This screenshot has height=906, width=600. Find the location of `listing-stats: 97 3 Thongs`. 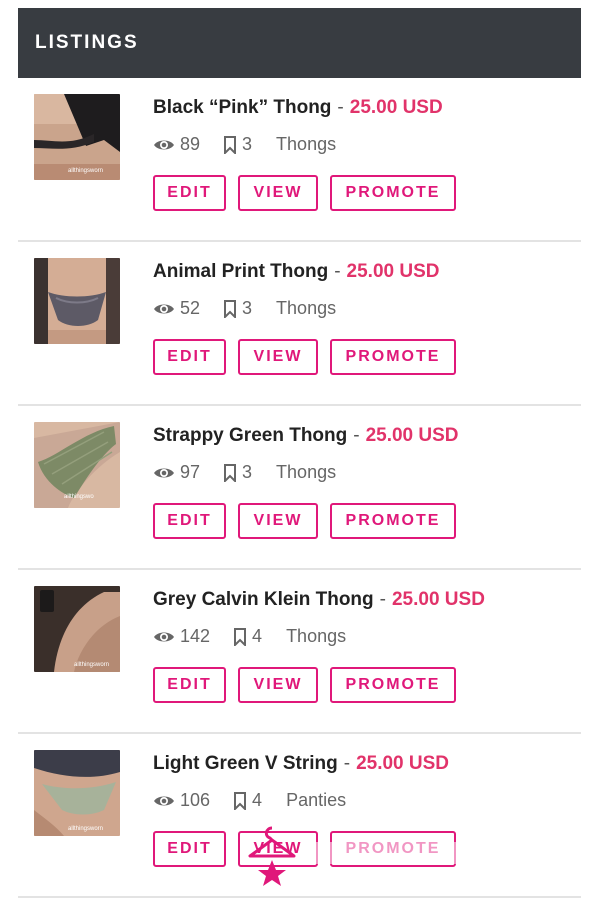

listing-stats: 97 3 Thongs is located at coordinates (244, 472).